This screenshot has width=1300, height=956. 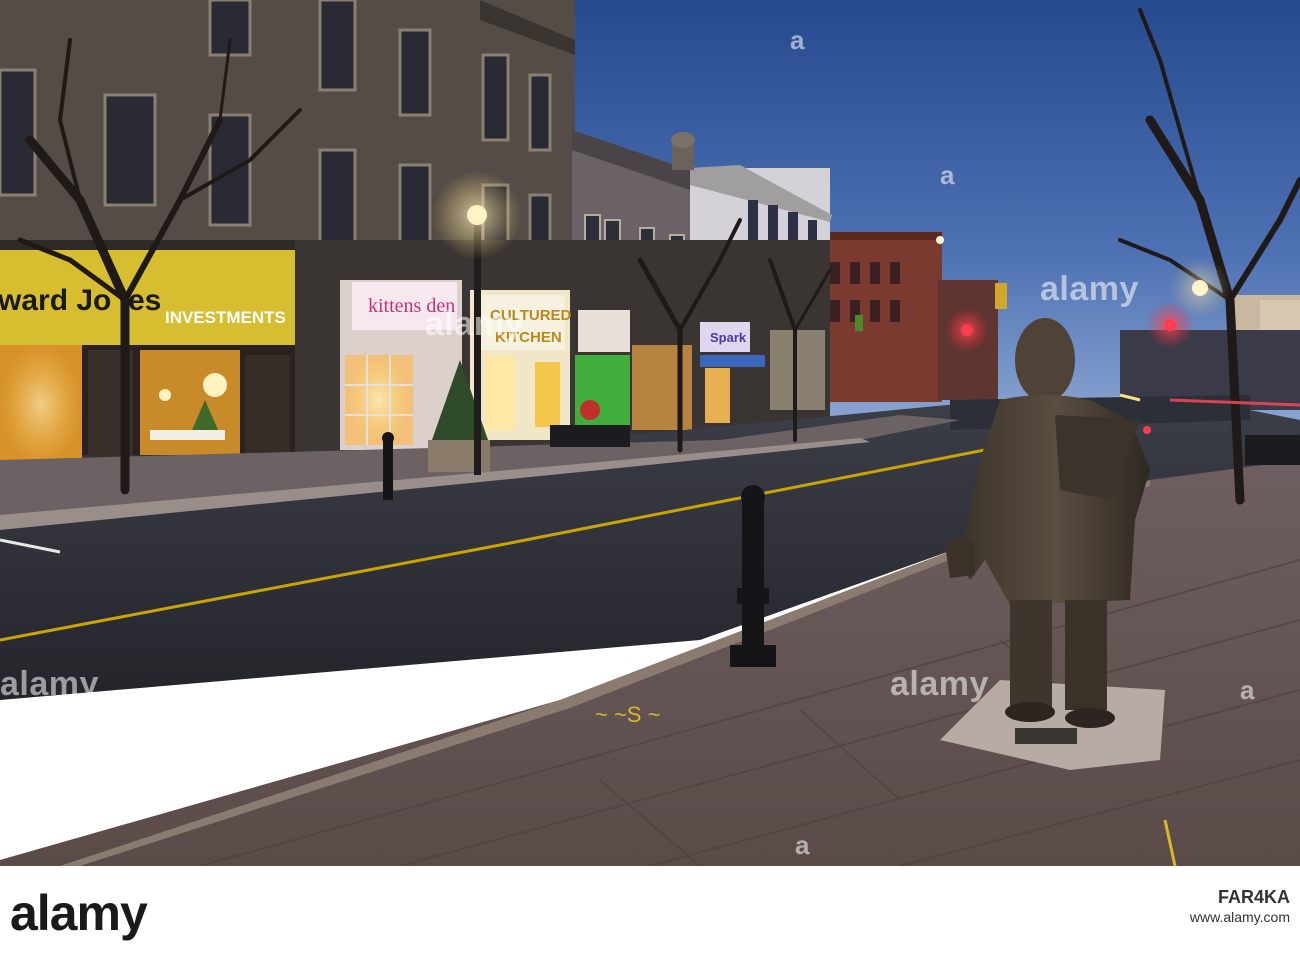 What do you see at coordinates (627, 714) in the screenshot?
I see `svg-text: ~ ~S ~` at bounding box center [627, 714].